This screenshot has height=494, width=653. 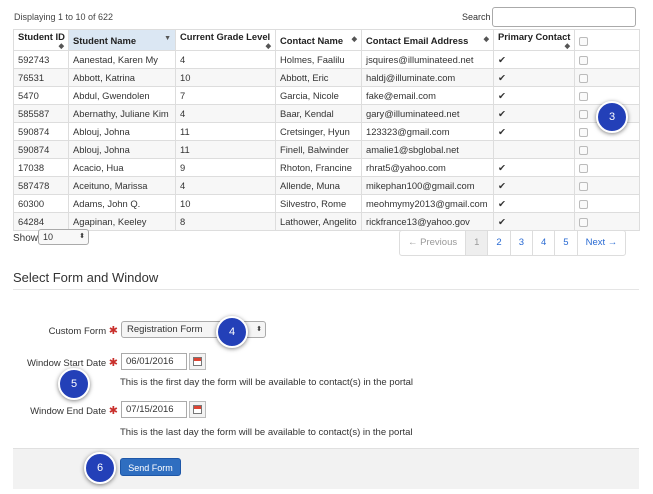 I want to click on cell-student-id: 60300, so click(x=41, y=203).